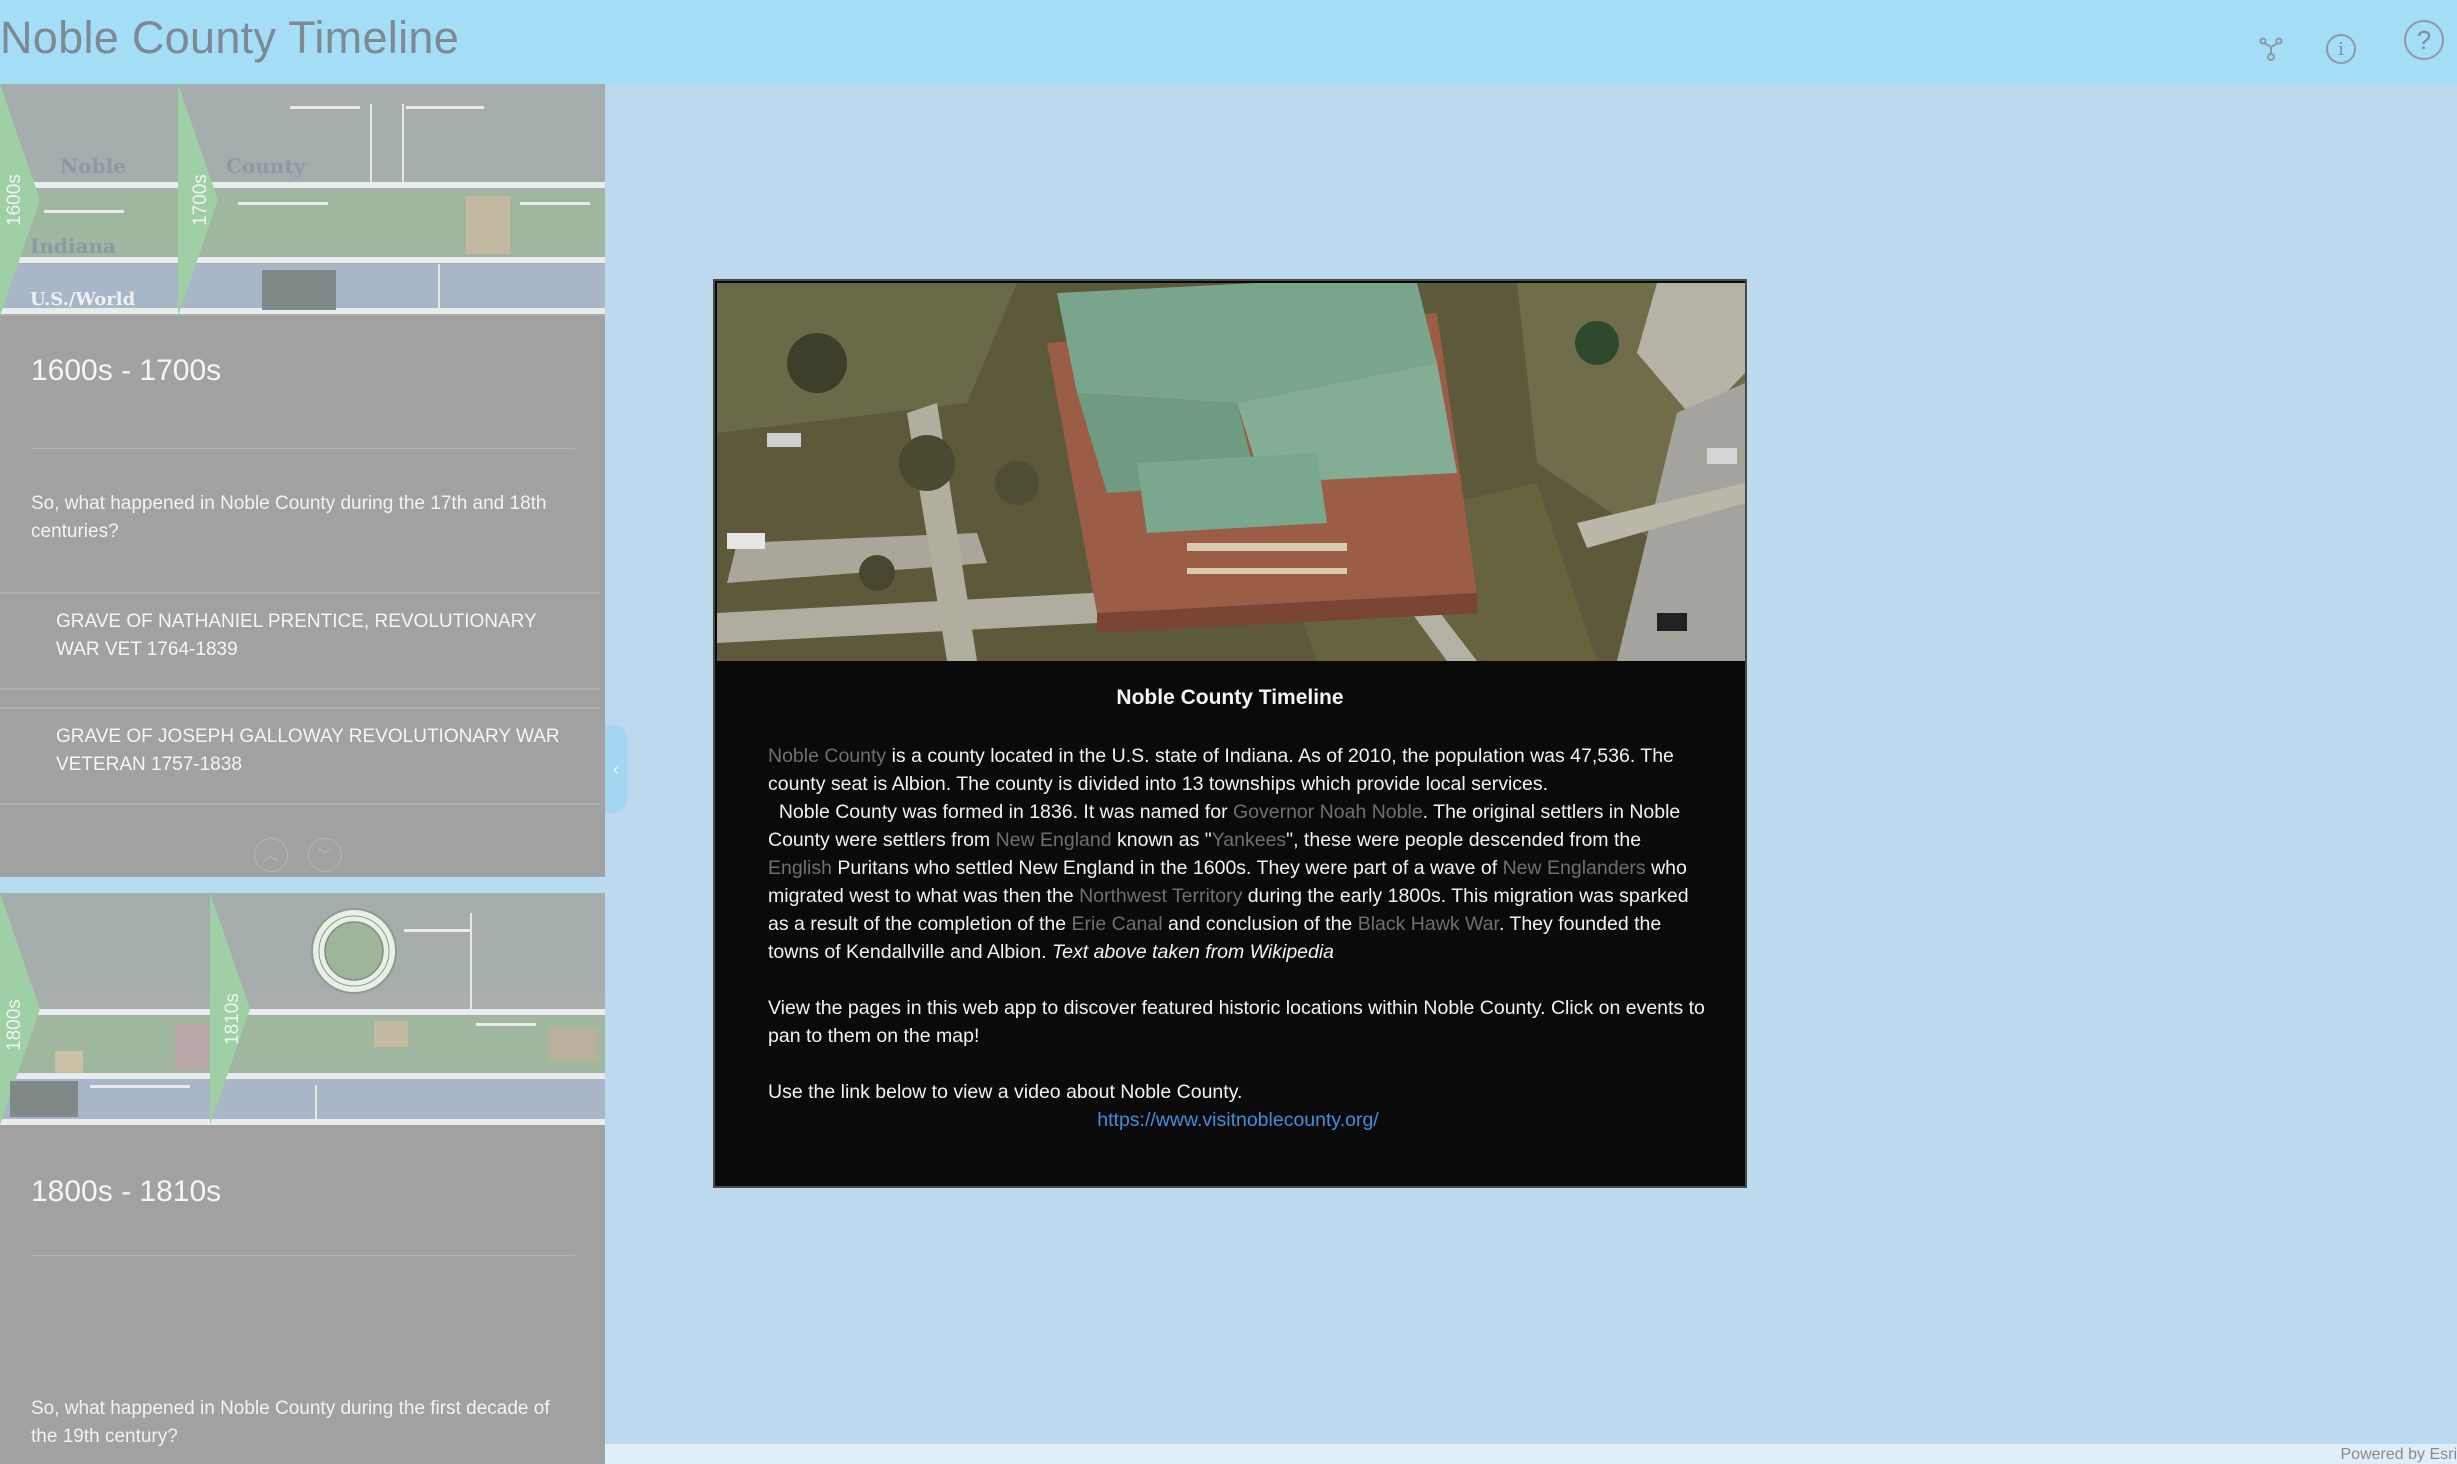 This screenshot has height=1464, width=2457. I want to click on wiki-link: New Englanders, so click(1574, 868).